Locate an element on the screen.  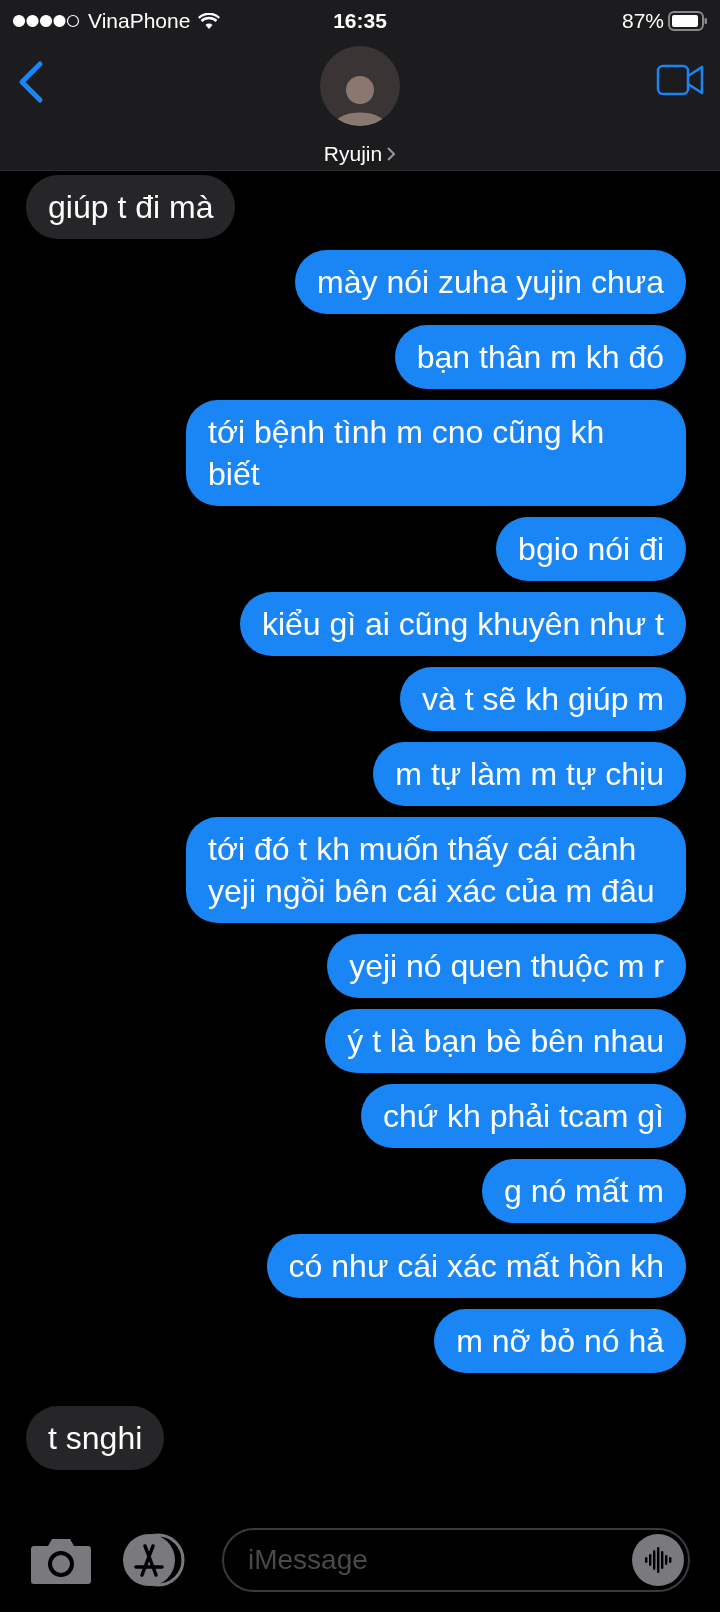
camera-icon is located at coordinates (61, 1560).